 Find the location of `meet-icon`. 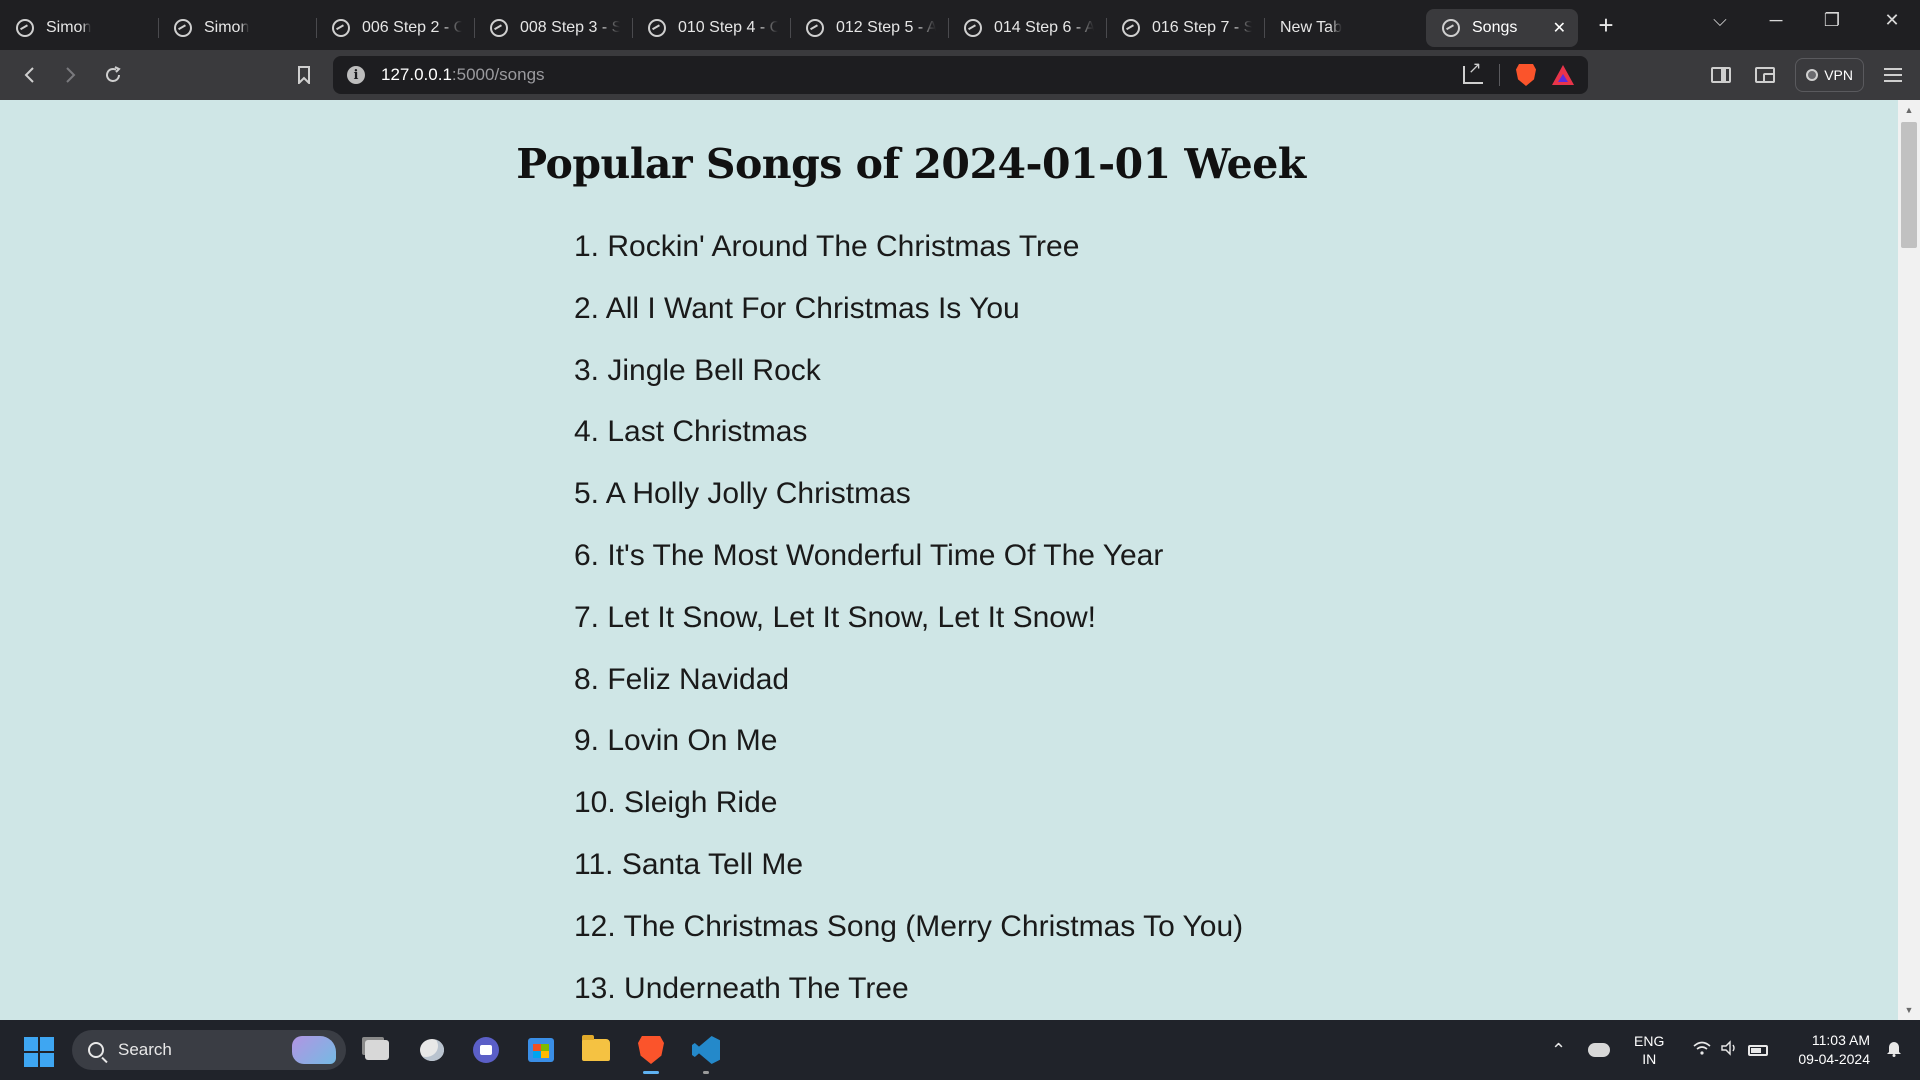

meet-icon is located at coordinates (486, 1050).